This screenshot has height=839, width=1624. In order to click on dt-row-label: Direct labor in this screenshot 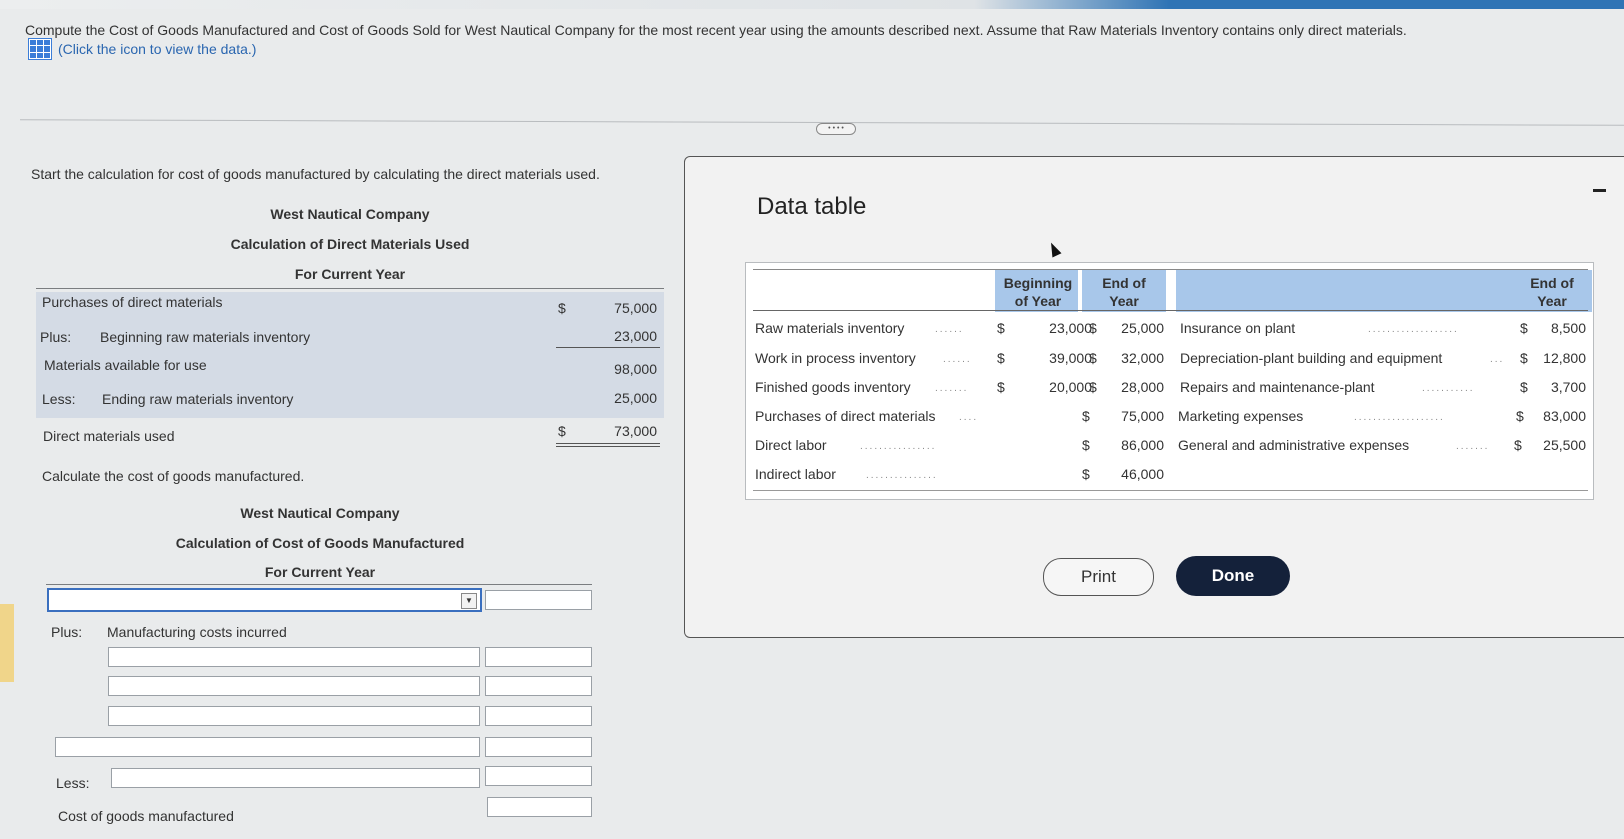, I will do `click(791, 445)`.